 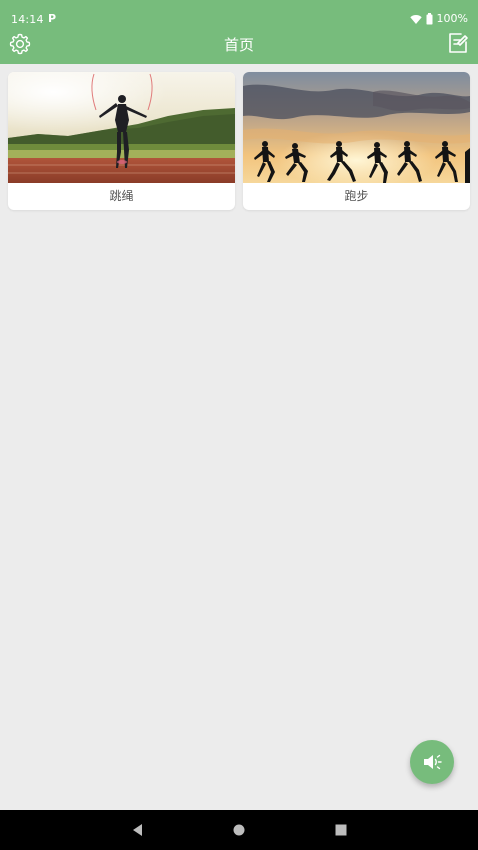 What do you see at coordinates (452, 18) in the screenshot?
I see `battery-percent: 100%` at bounding box center [452, 18].